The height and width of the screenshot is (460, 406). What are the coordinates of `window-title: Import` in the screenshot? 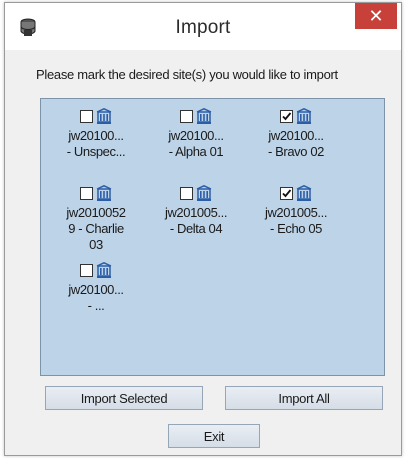 It's located at (203, 27).